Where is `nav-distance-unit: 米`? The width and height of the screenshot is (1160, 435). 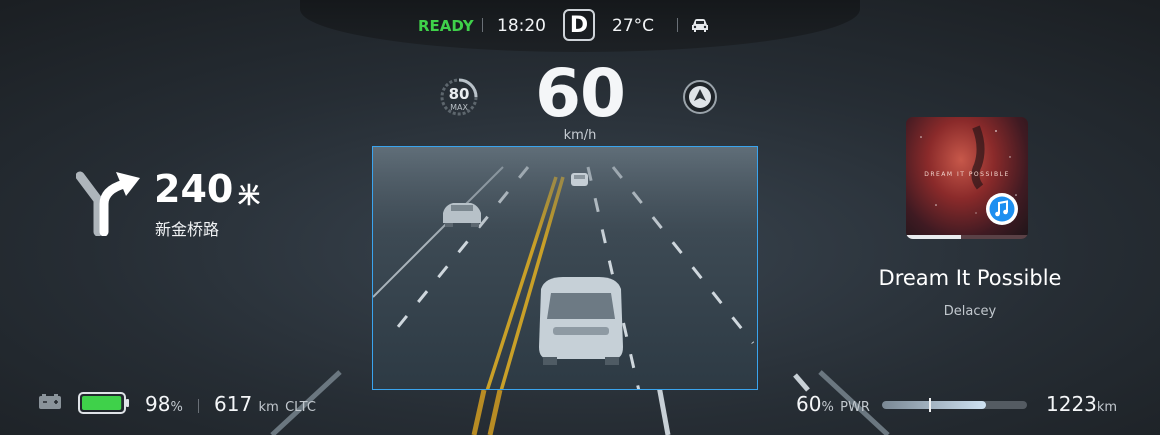
nav-distance-unit: 米 is located at coordinates (249, 196).